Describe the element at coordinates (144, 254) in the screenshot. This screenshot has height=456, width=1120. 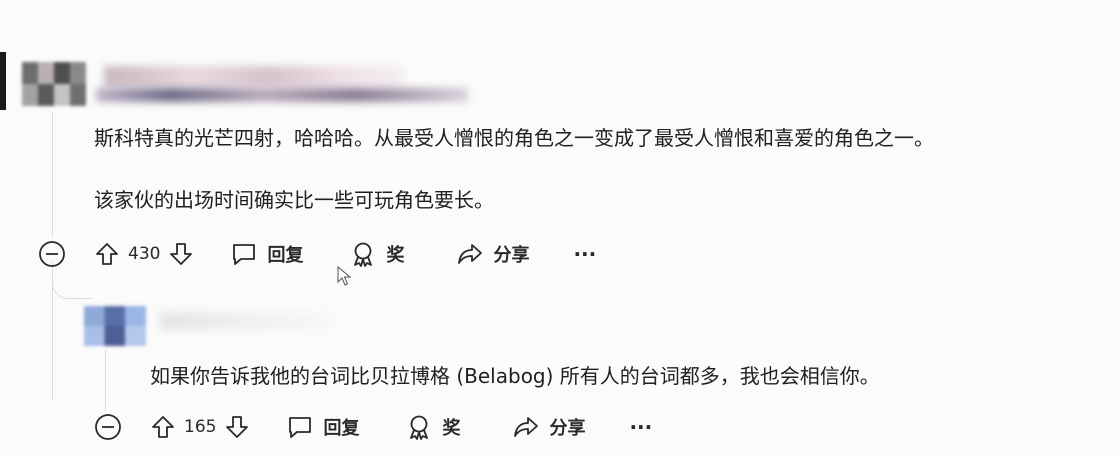
I see `vote-count: 430` at that location.